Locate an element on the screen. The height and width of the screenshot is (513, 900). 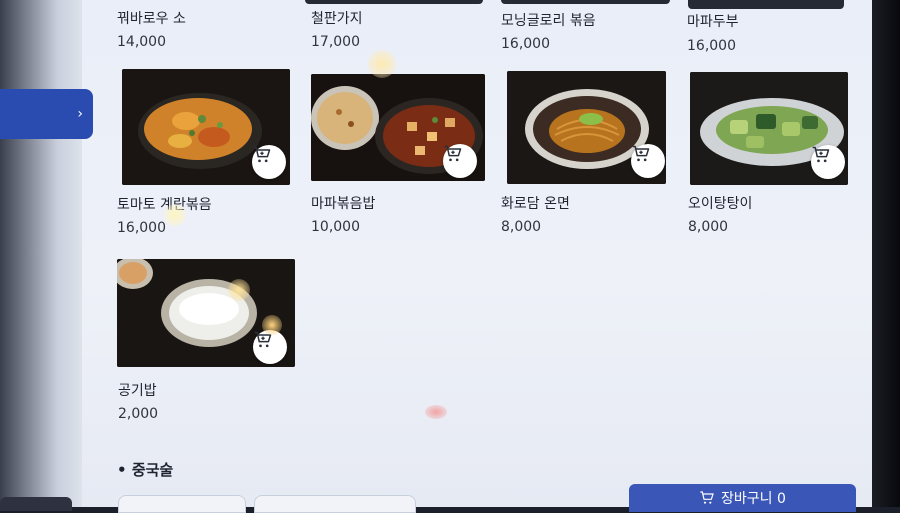
menu-item-name: 마파볶음밥 is located at coordinates (343, 203).